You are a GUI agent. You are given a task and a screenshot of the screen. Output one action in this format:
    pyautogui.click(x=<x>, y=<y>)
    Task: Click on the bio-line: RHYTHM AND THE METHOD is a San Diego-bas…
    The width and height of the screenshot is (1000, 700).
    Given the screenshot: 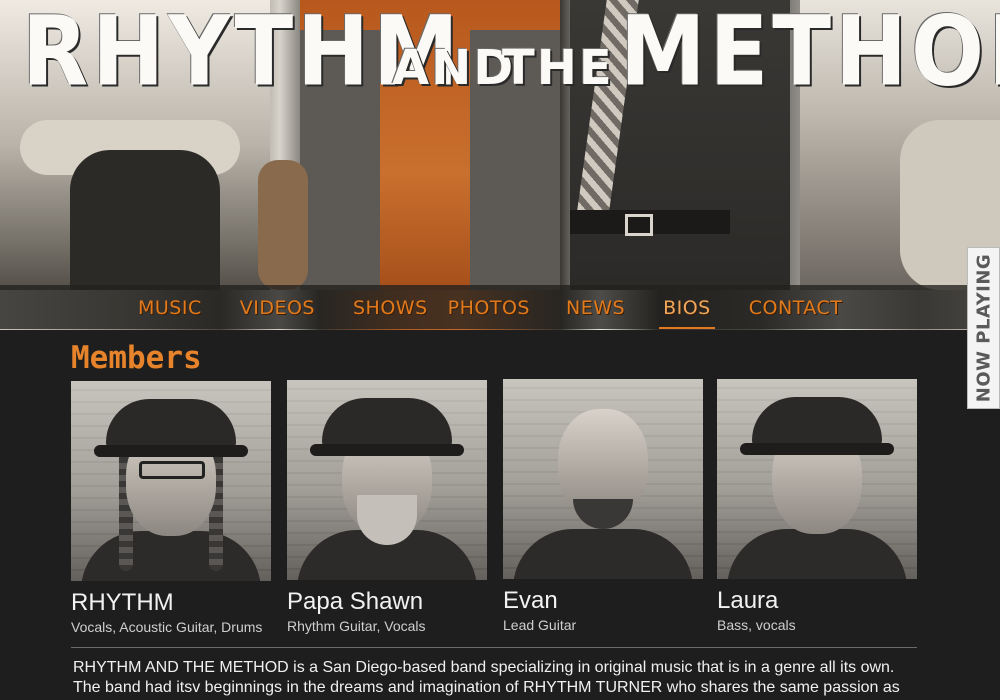 What is the action you would take?
    pyautogui.click(x=484, y=667)
    